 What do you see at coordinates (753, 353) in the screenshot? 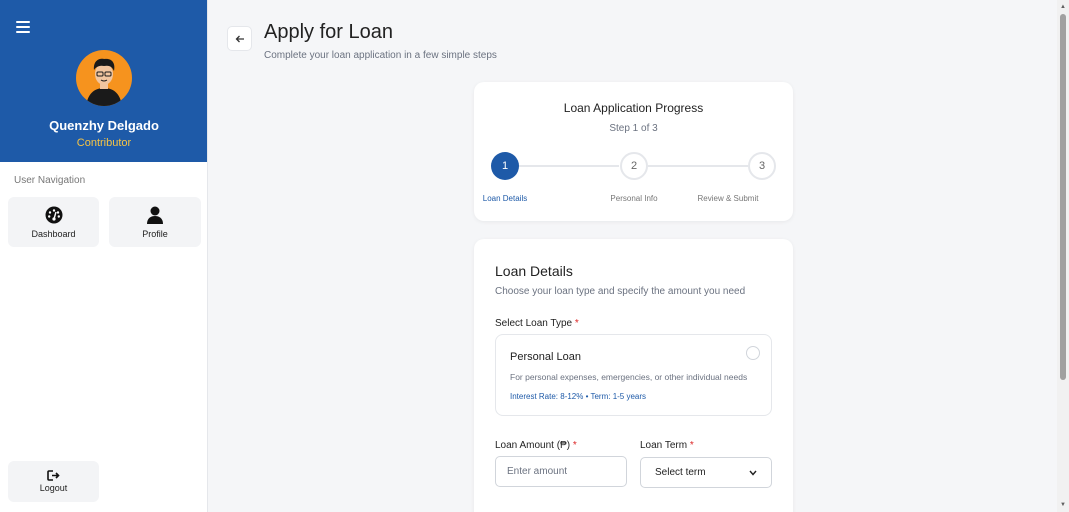
I see `loan-option-radio` at bounding box center [753, 353].